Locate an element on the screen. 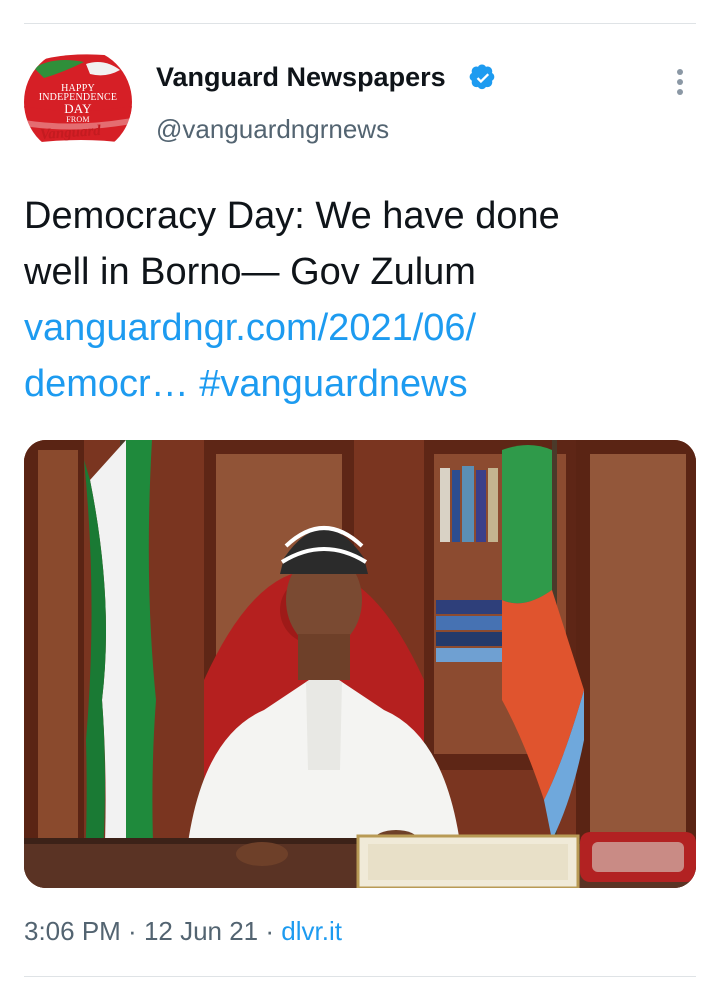 Image resolution: width=720 pixels, height=998 pixels. top-divider is located at coordinates (360, 23).